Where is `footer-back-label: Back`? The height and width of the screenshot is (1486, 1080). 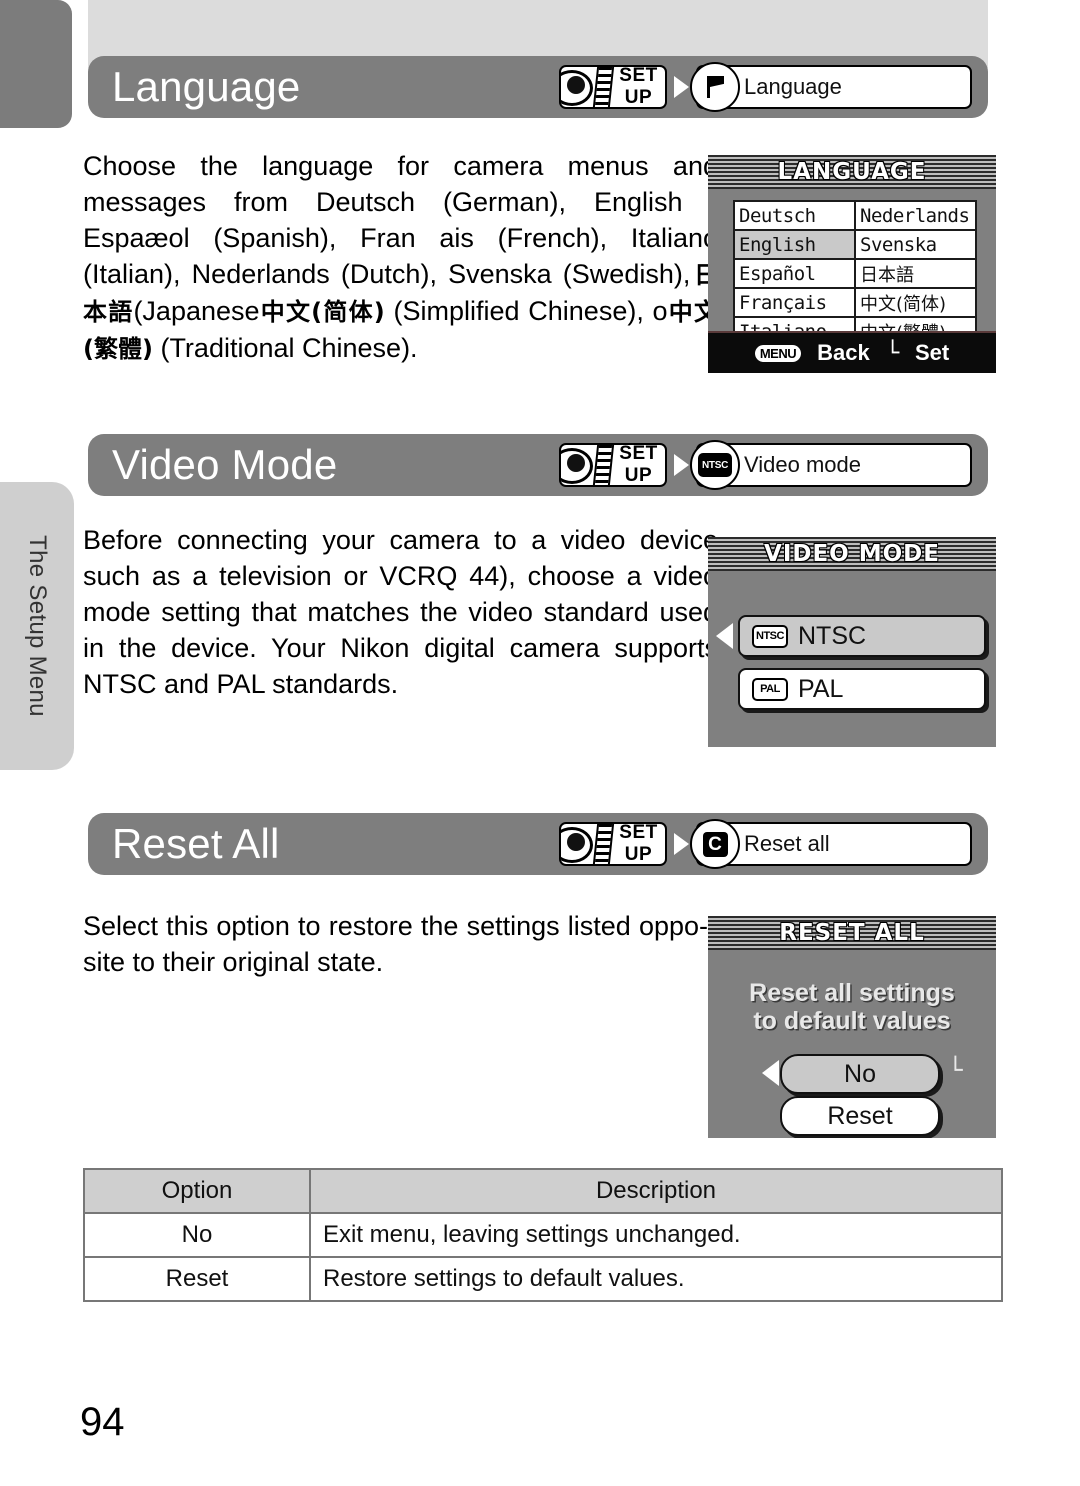
footer-back-label: Back is located at coordinates (843, 352).